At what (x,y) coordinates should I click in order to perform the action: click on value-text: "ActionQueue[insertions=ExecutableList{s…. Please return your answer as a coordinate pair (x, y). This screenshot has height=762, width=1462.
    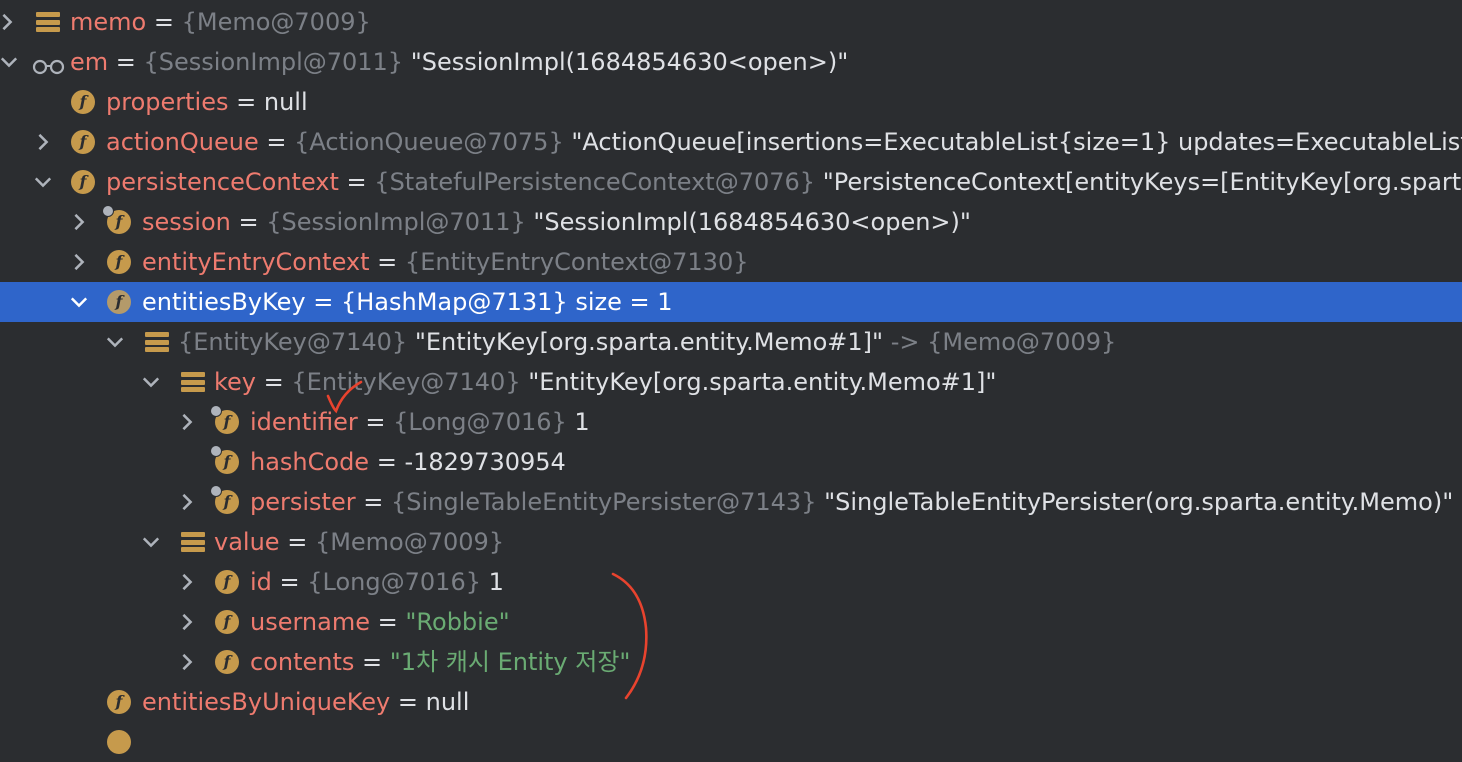
    Looking at the image, I should click on (1012, 142).